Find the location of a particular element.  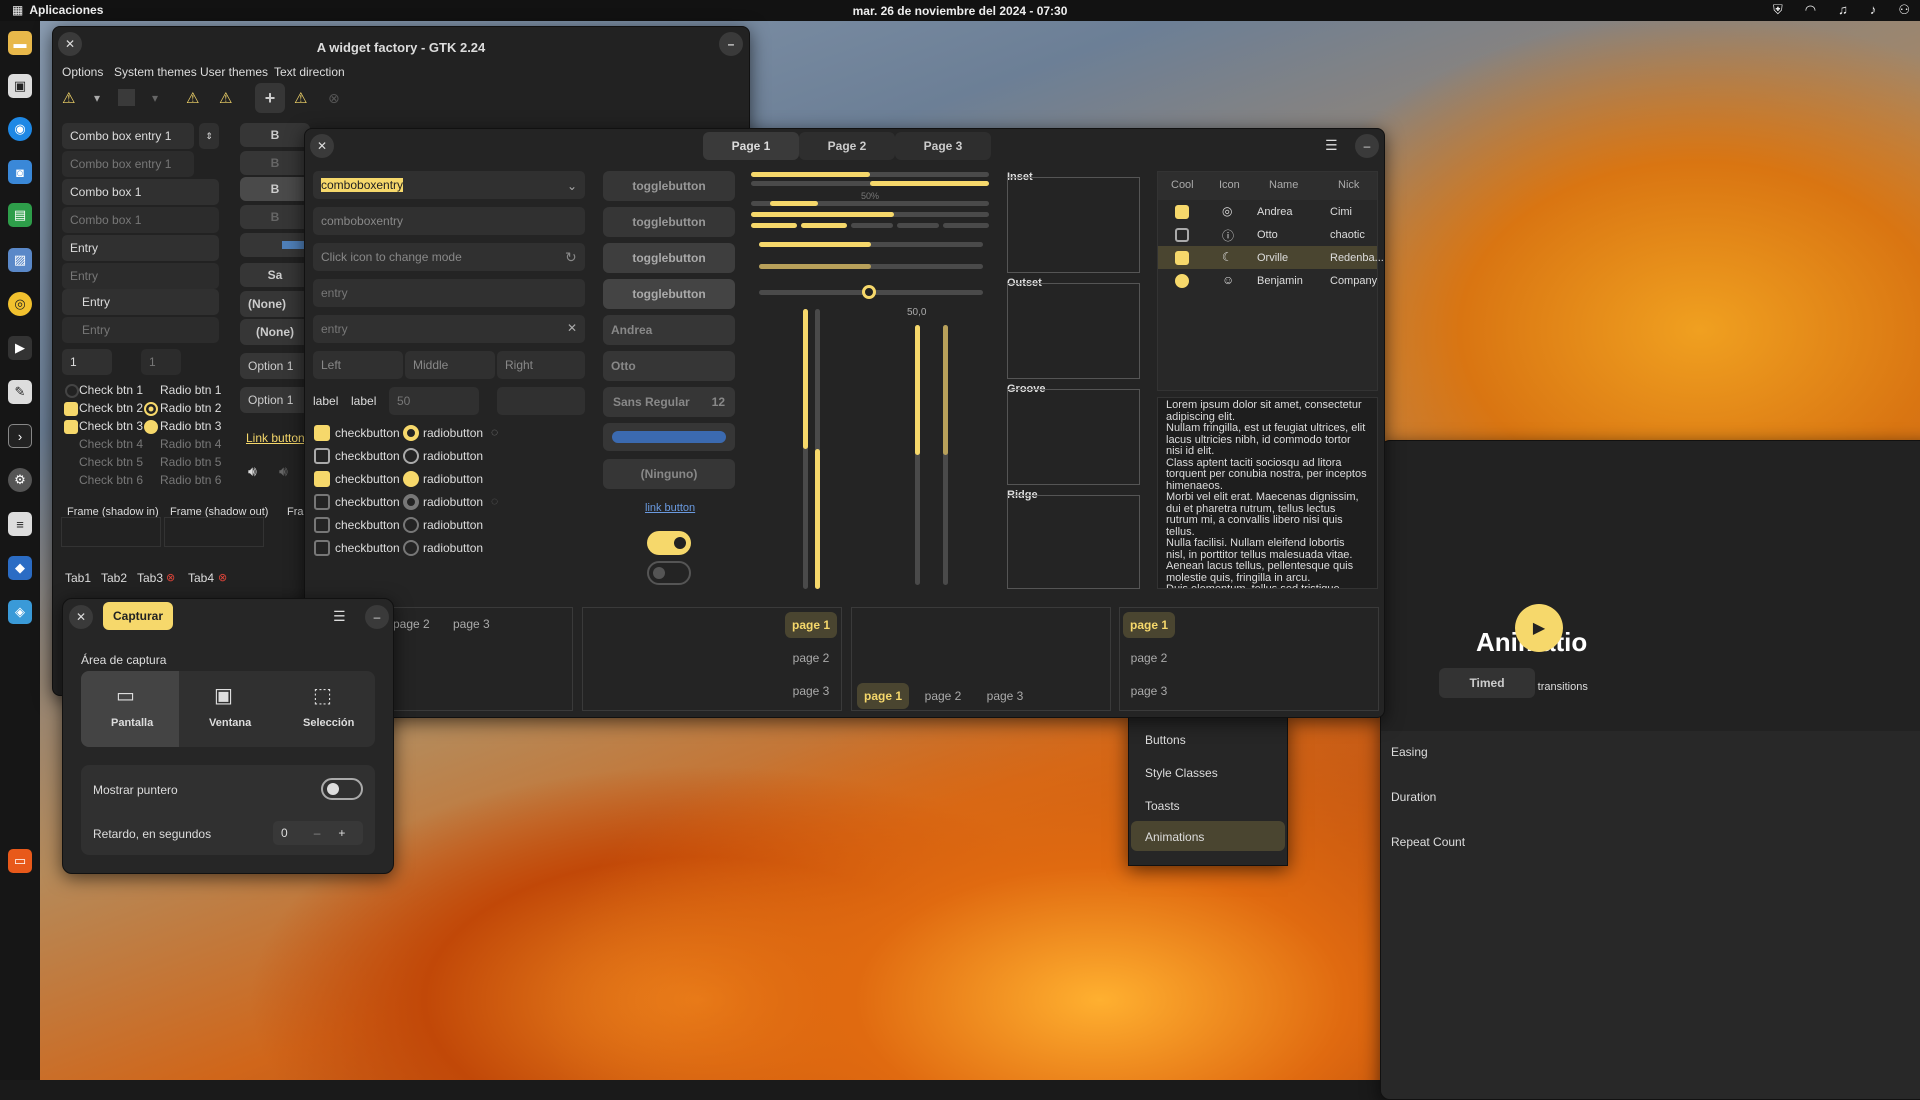

timed-button: Timed is located at coordinates (1487, 683).